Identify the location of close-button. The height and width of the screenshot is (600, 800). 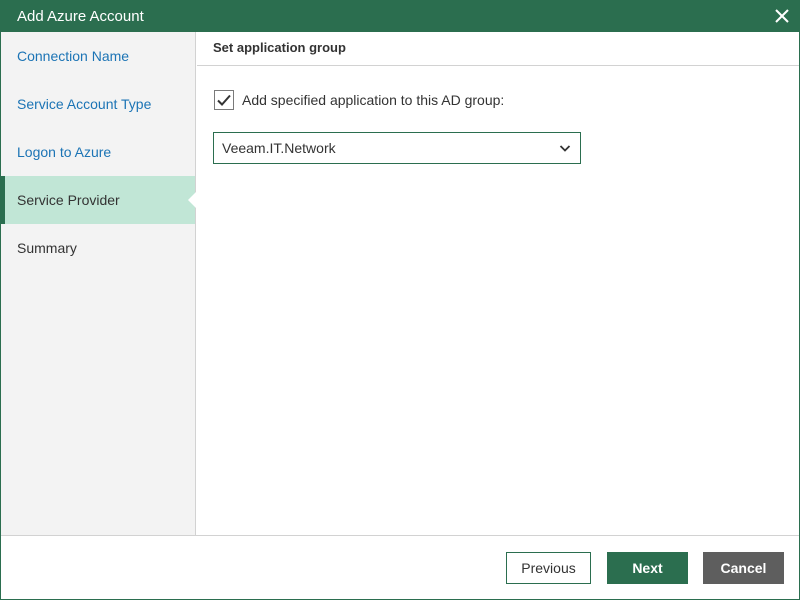
(782, 16).